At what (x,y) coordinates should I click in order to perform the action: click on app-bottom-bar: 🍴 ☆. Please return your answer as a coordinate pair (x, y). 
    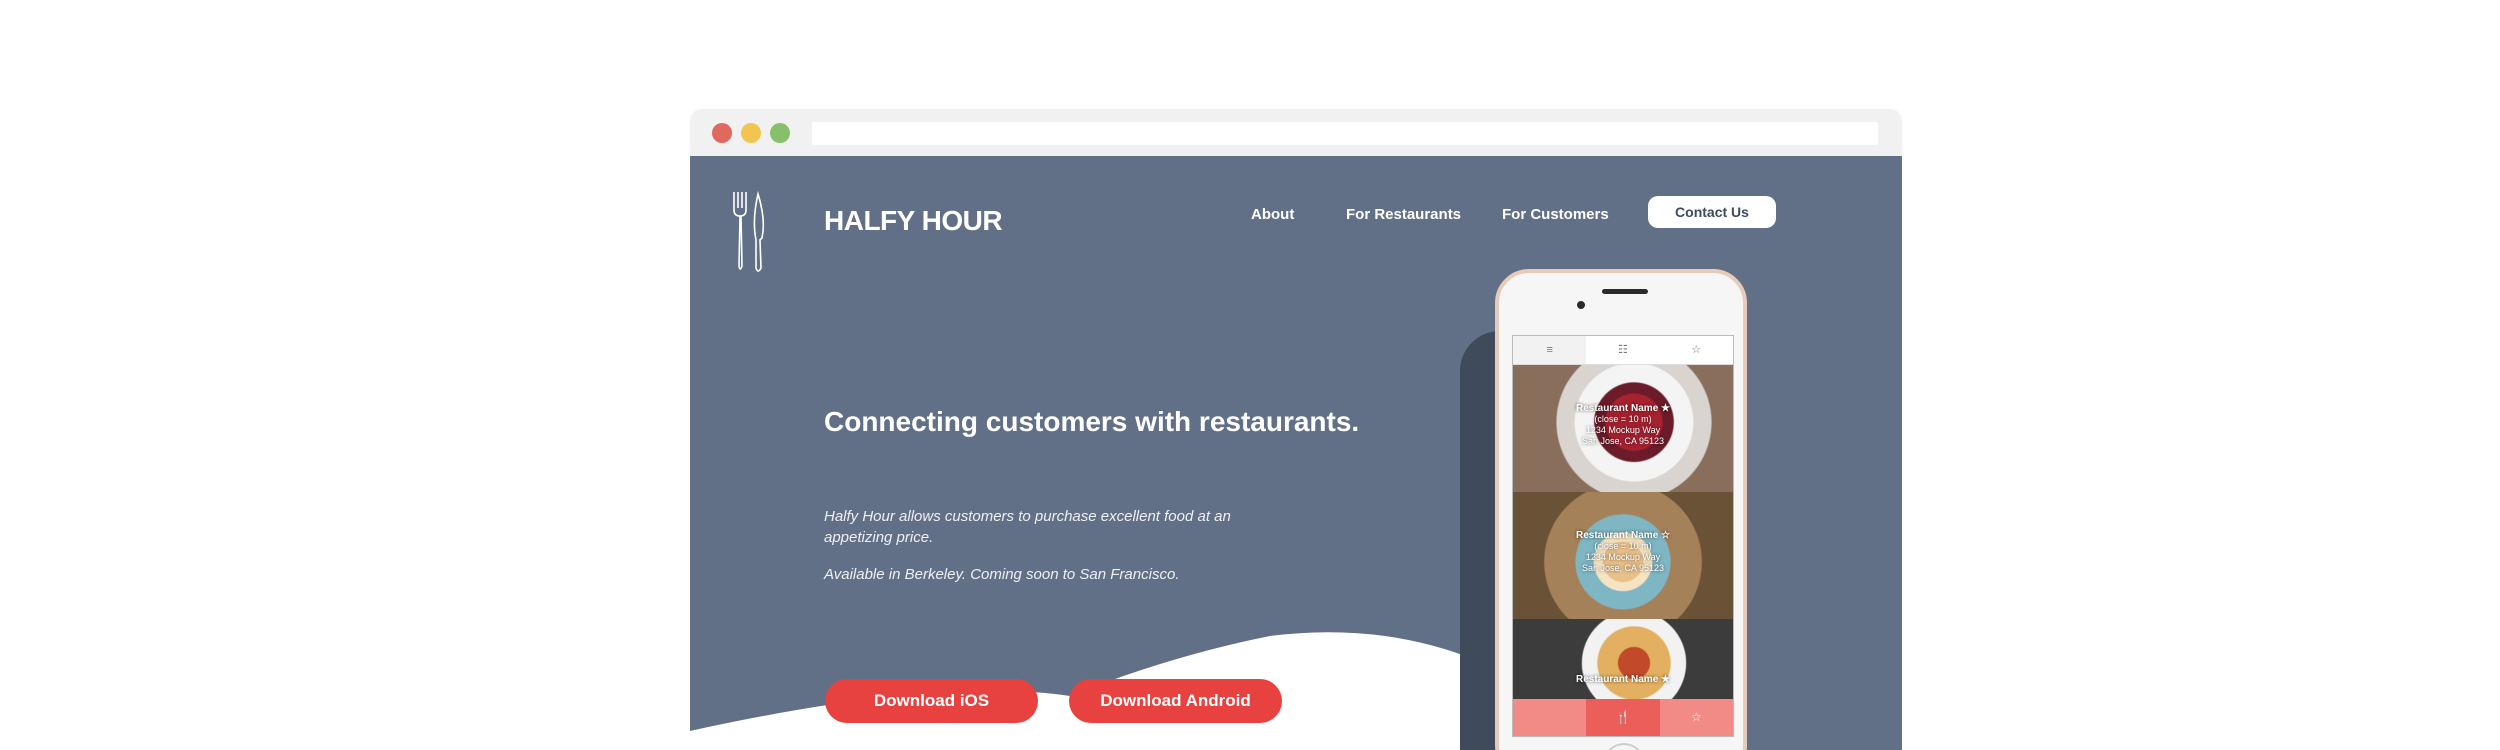
    Looking at the image, I should click on (1623, 717).